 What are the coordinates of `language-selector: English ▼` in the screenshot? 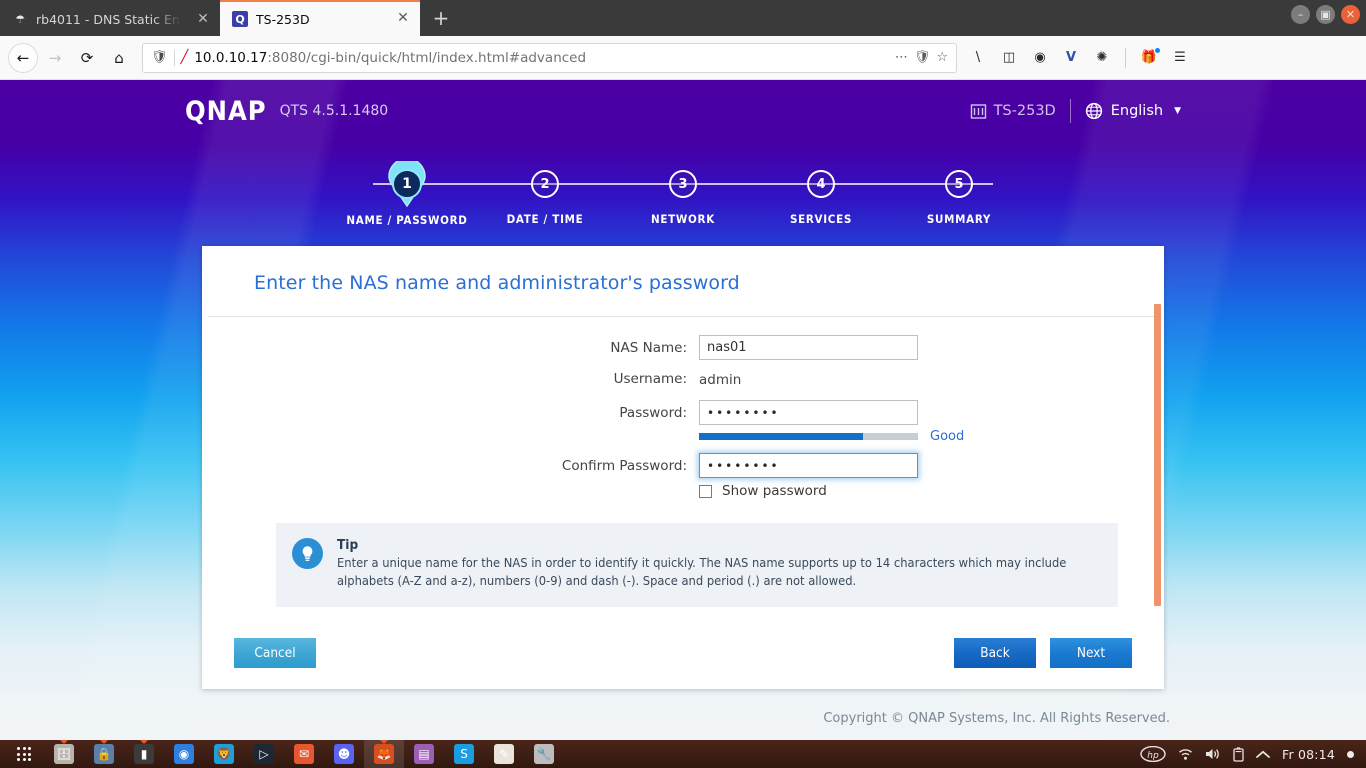 It's located at (1133, 111).